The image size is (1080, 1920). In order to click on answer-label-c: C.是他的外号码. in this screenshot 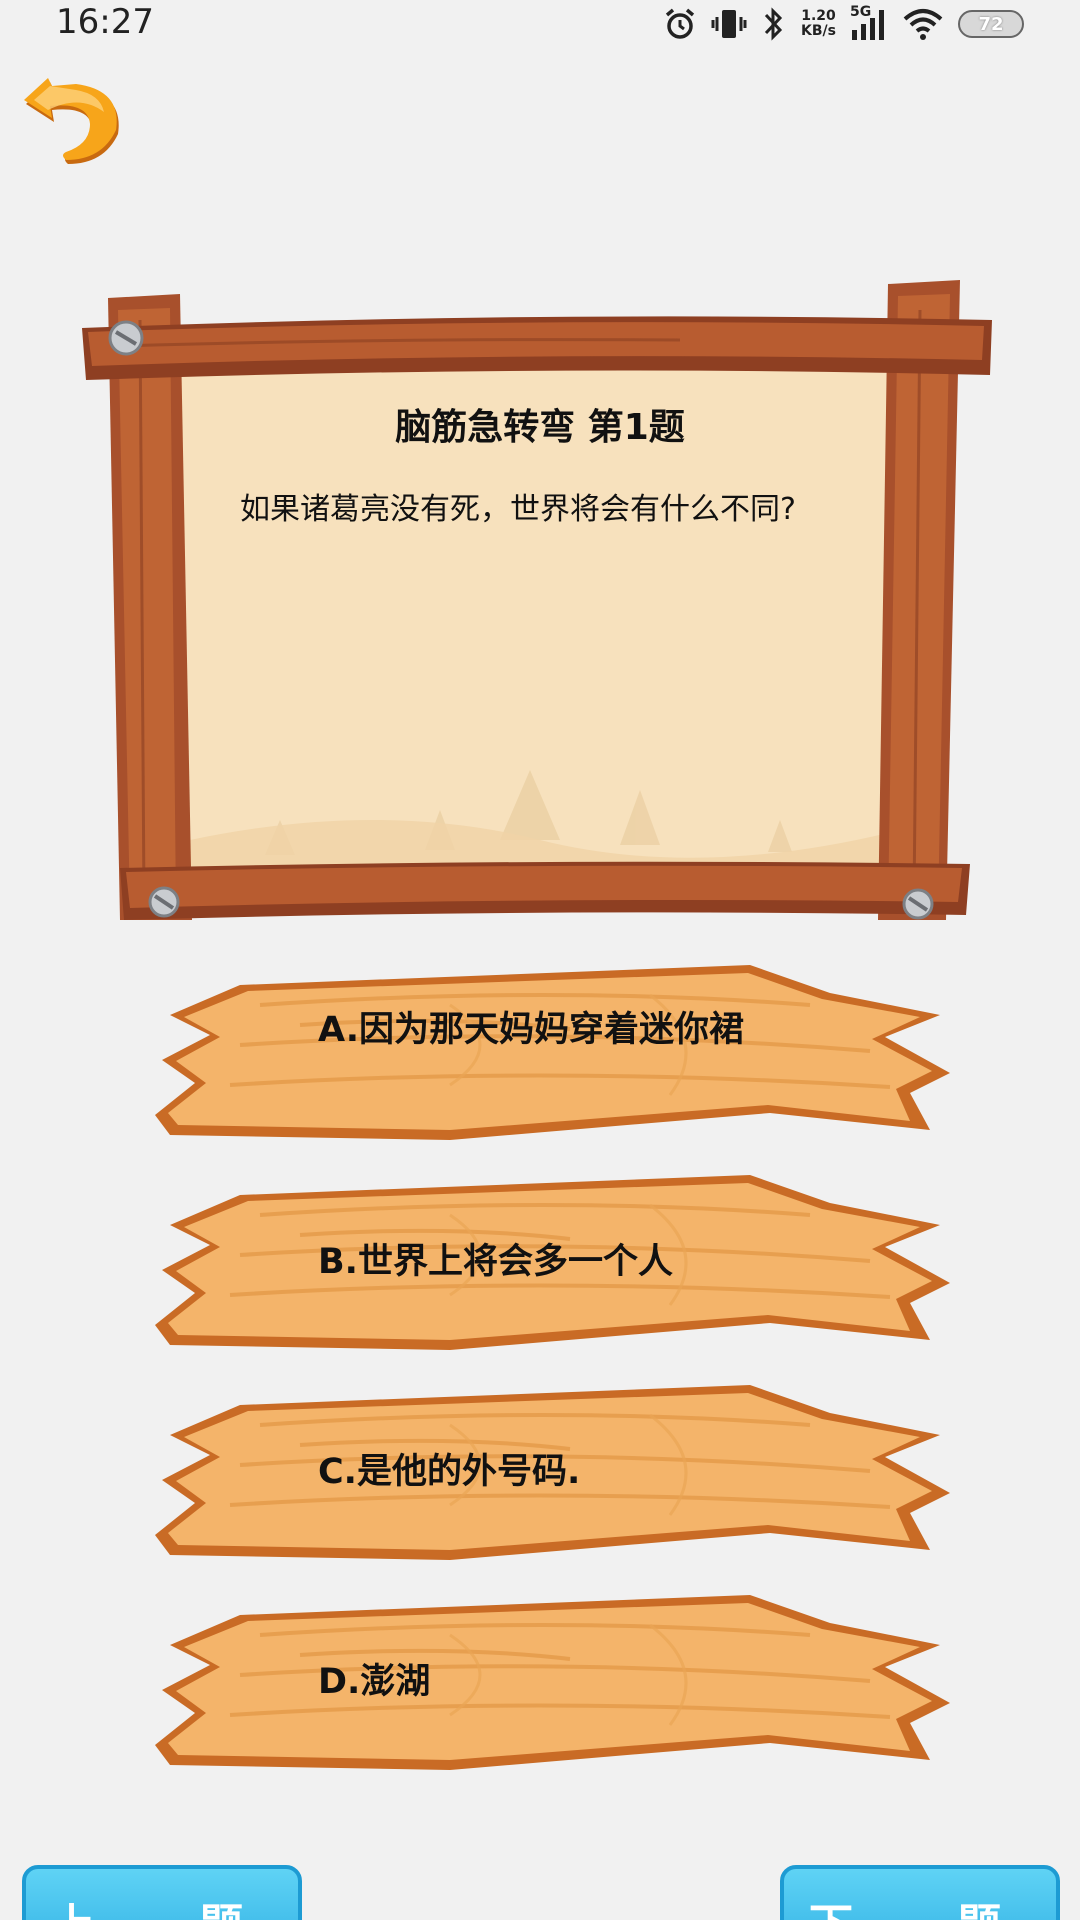, I will do `click(449, 1472)`.